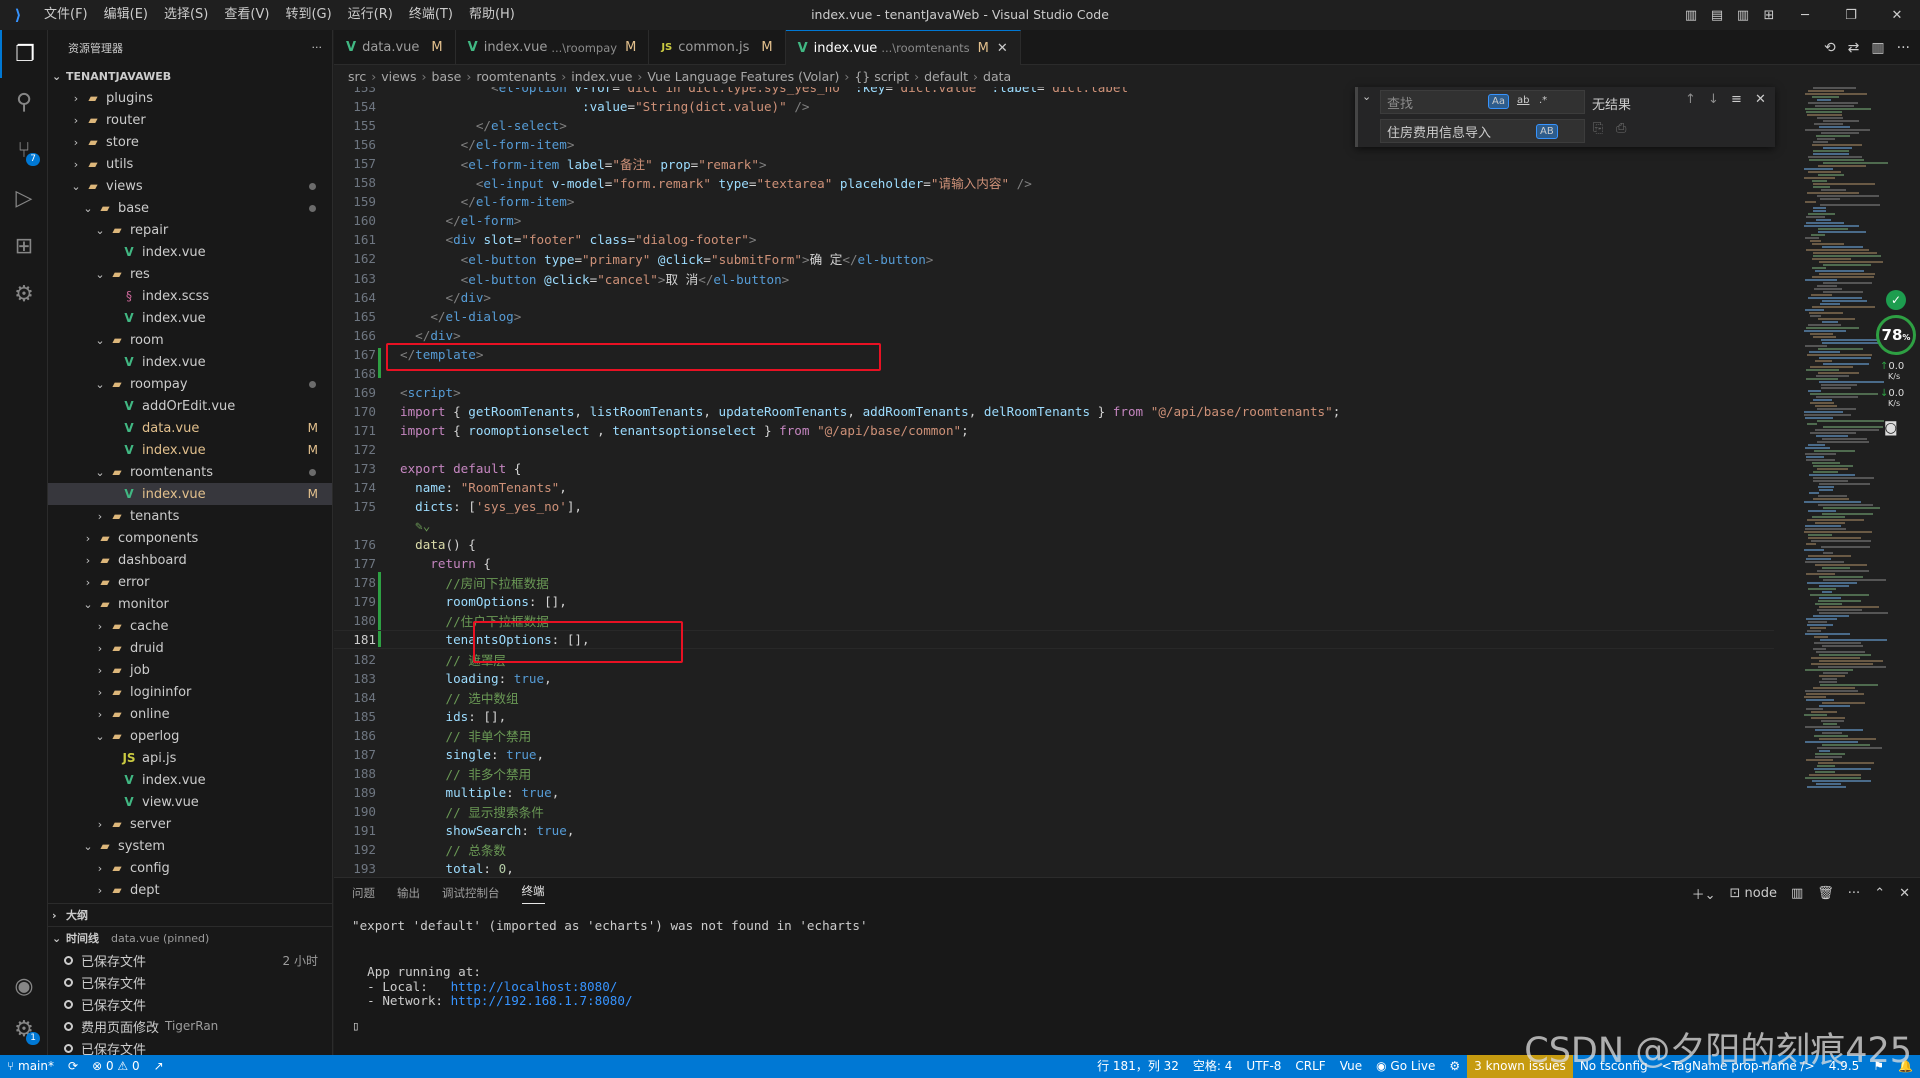 The image size is (1920, 1078). I want to click on breadcrumb-item: {} script, so click(881, 76).